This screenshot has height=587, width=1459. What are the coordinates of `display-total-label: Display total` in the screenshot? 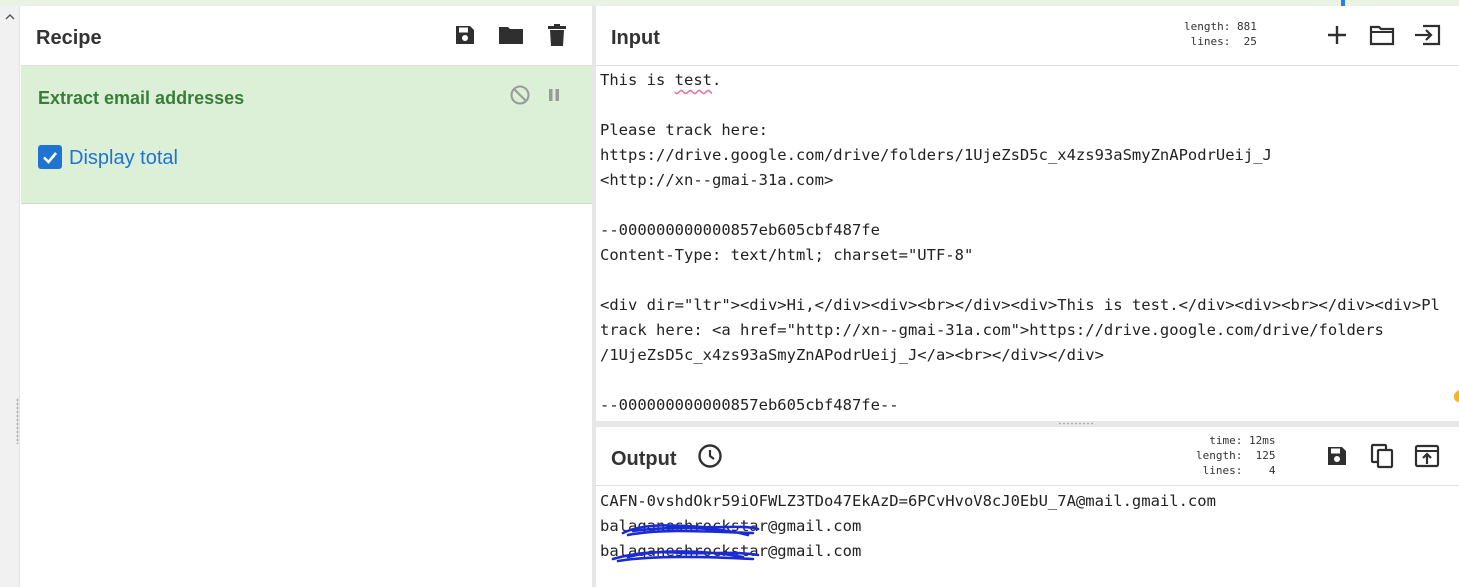 It's located at (123, 158).